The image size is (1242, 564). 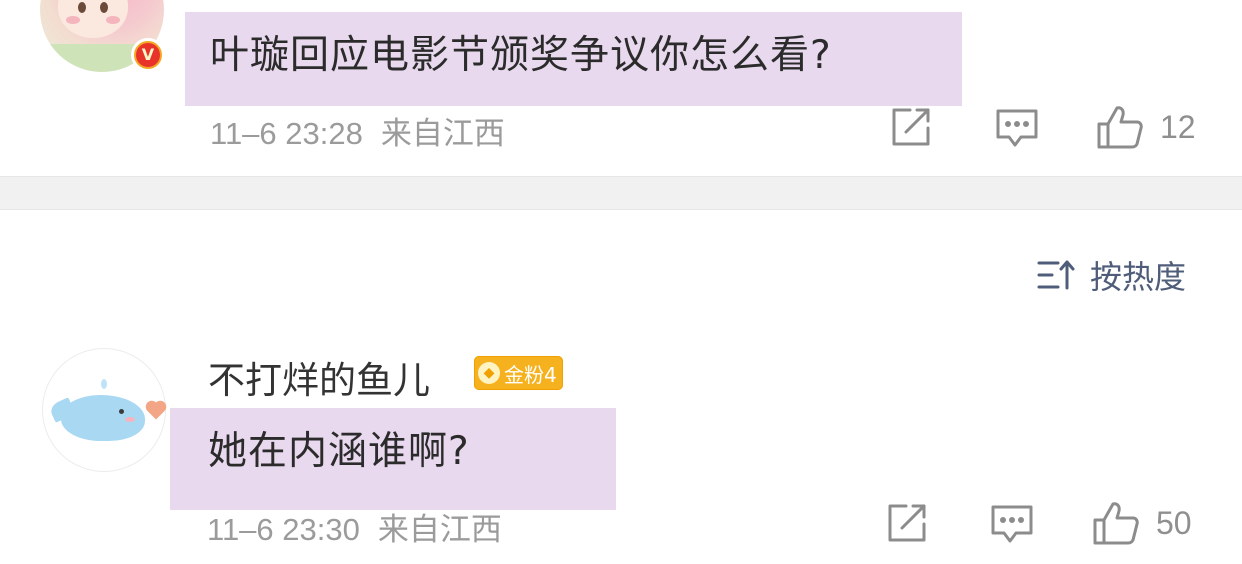 I want to click on sort-by-hot-button: 按热度, so click(x=1111, y=275).